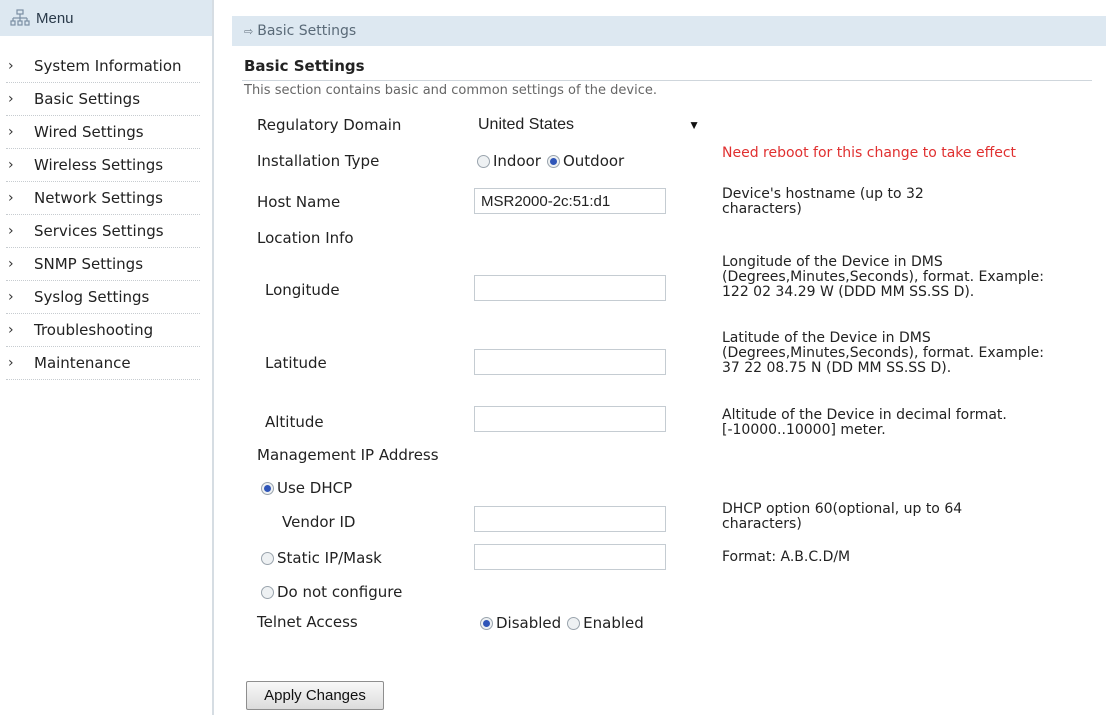 Image resolution: width=1106 pixels, height=715 pixels. Describe the element at coordinates (108, 66) in the screenshot. I see `menu-item-label: System Information` at that location.